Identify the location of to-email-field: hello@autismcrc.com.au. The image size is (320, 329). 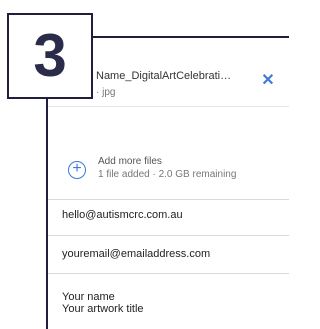
(172, 215).